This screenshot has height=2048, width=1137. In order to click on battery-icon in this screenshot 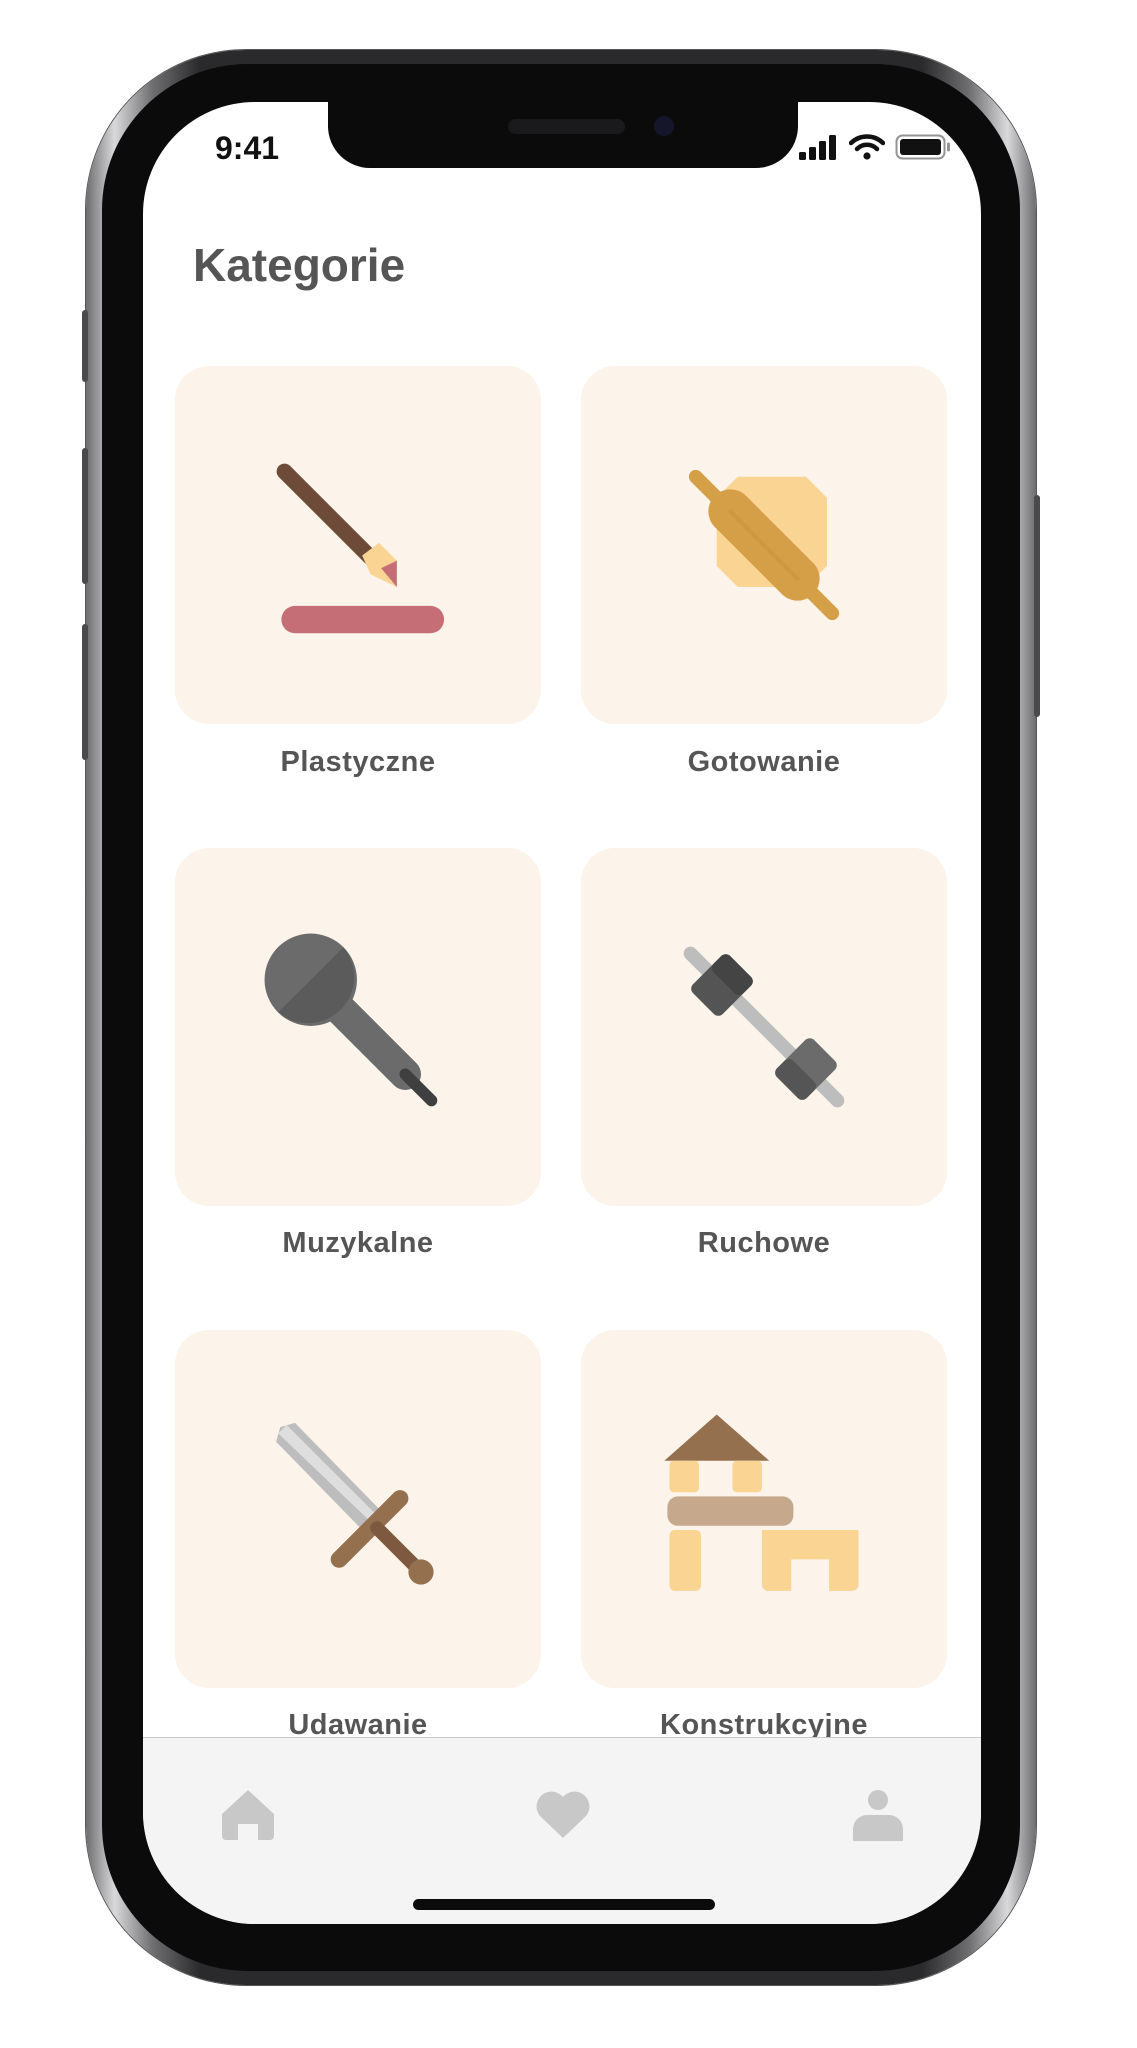, I will do `click(922, 147)`.